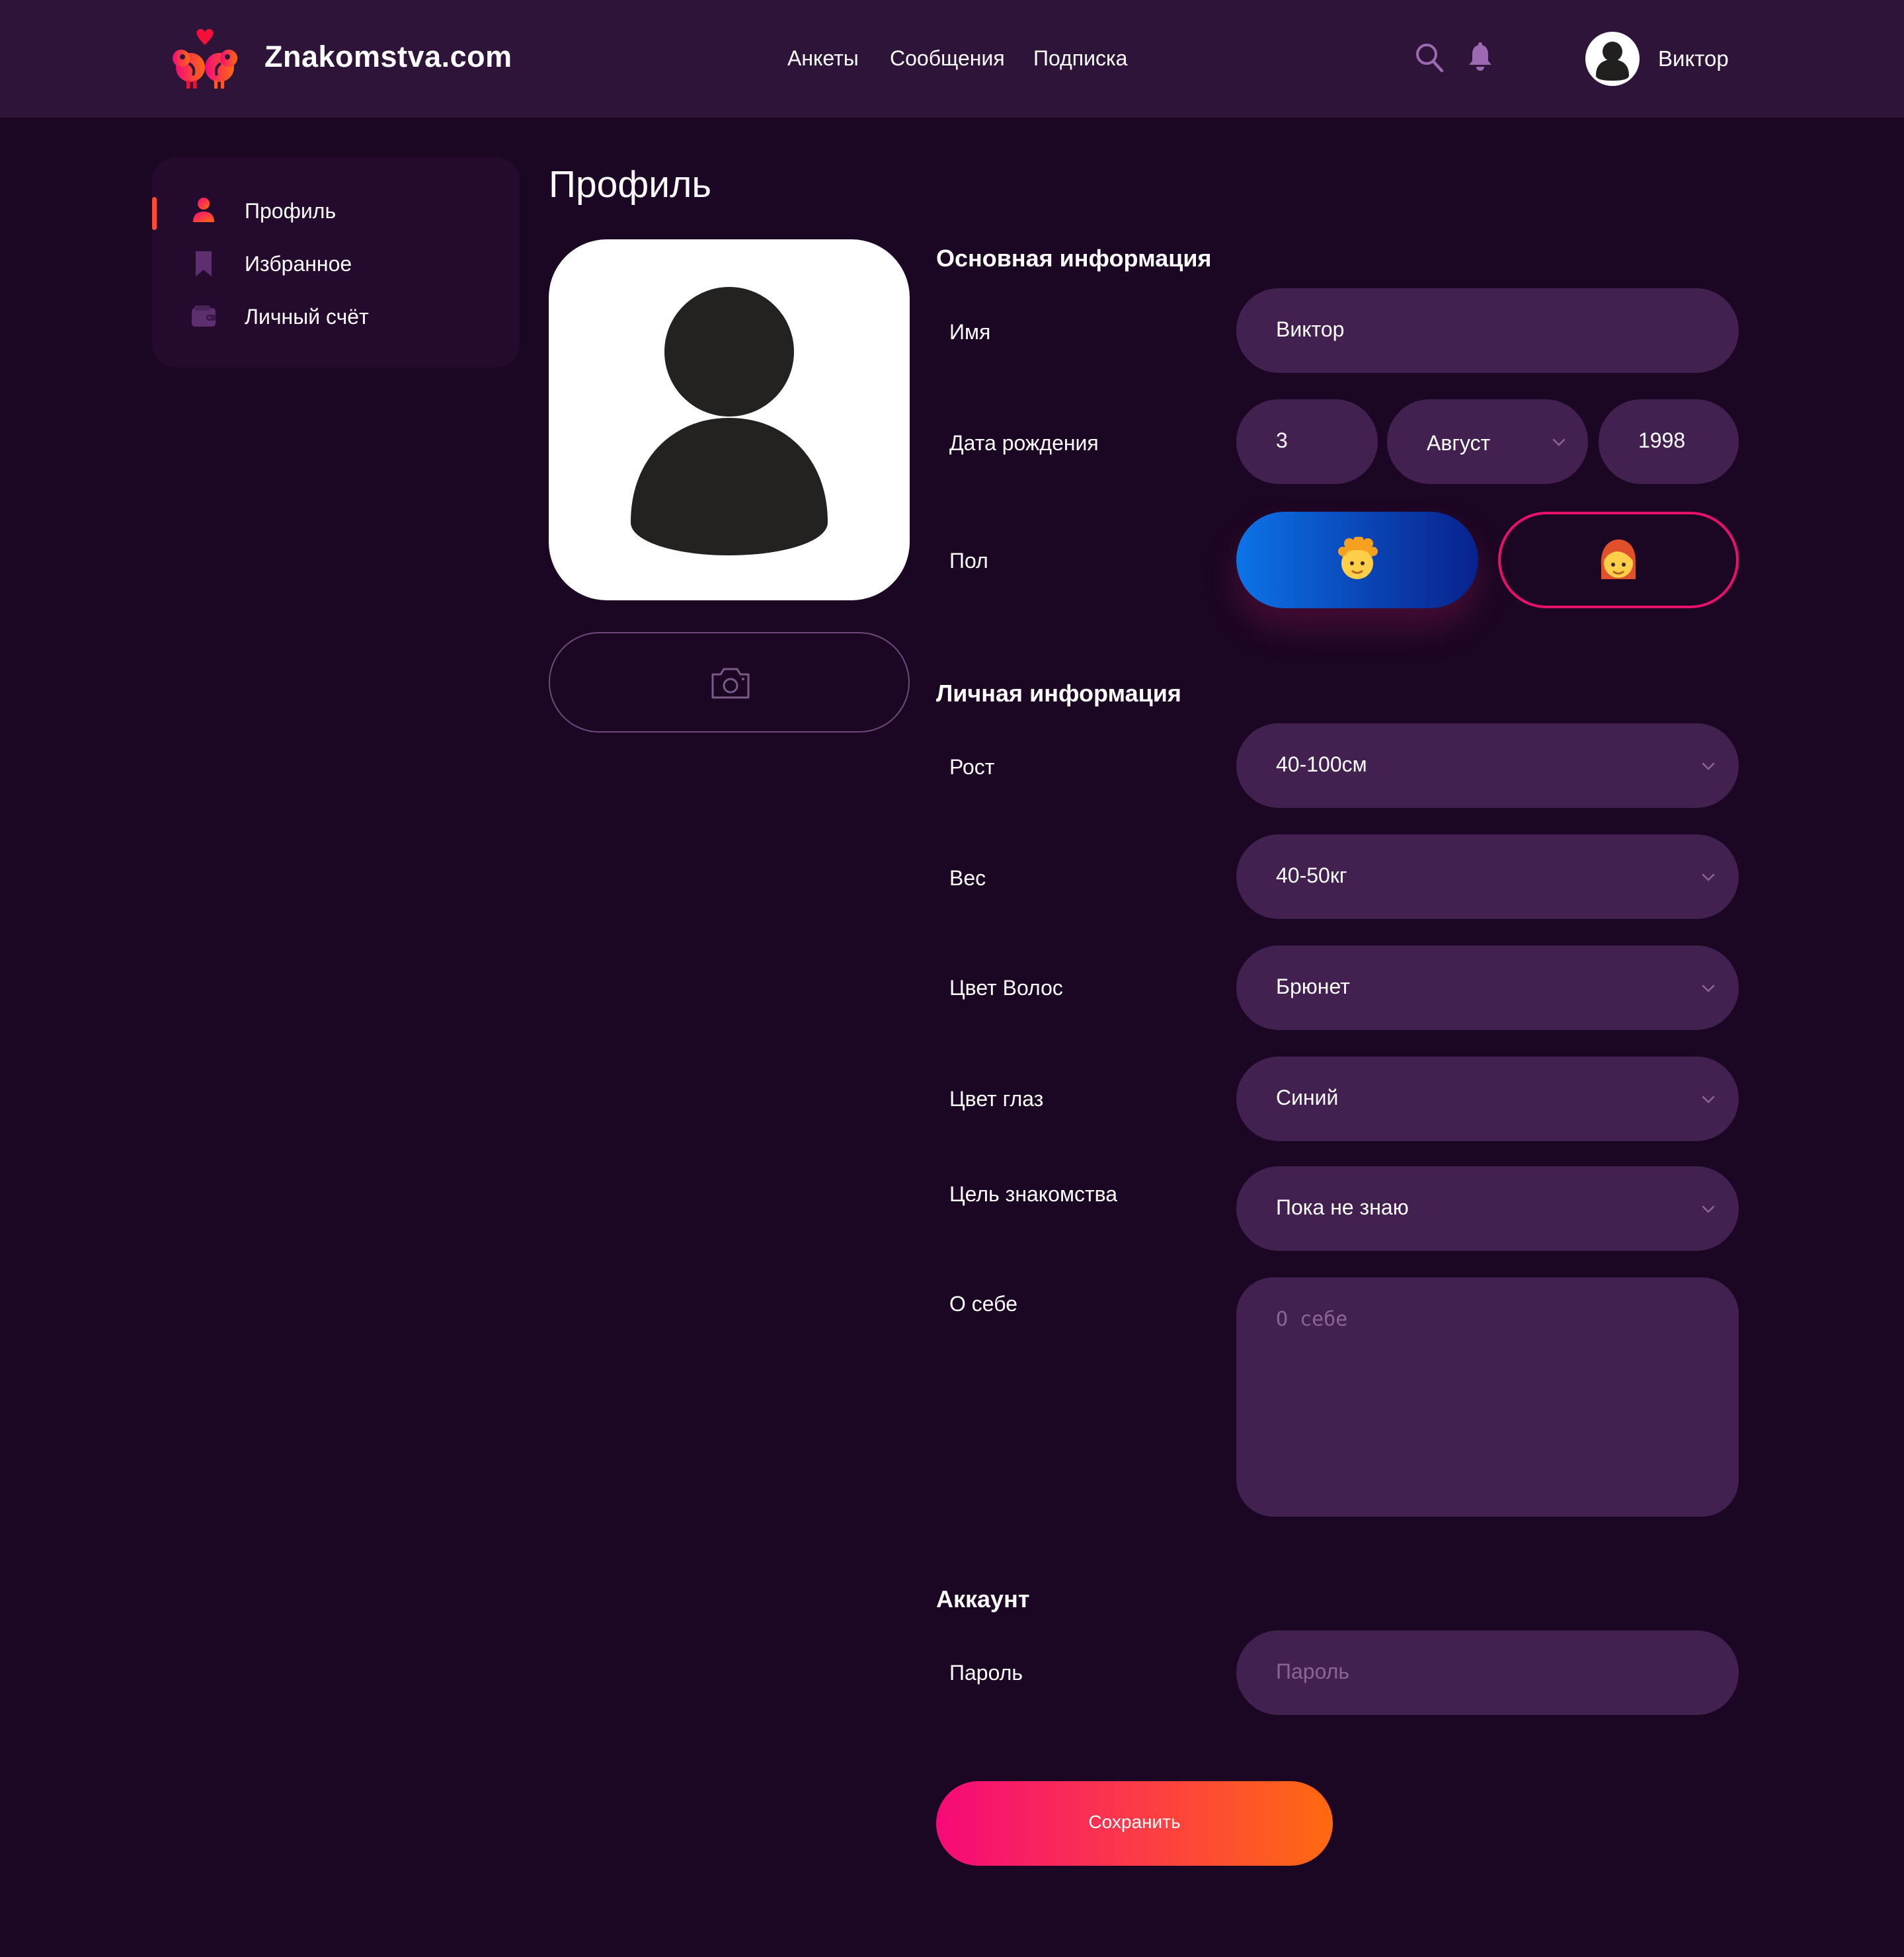  Describe the element at coordinates (204, 263) in the screenshot. I see `bookmark-icon` at that location.